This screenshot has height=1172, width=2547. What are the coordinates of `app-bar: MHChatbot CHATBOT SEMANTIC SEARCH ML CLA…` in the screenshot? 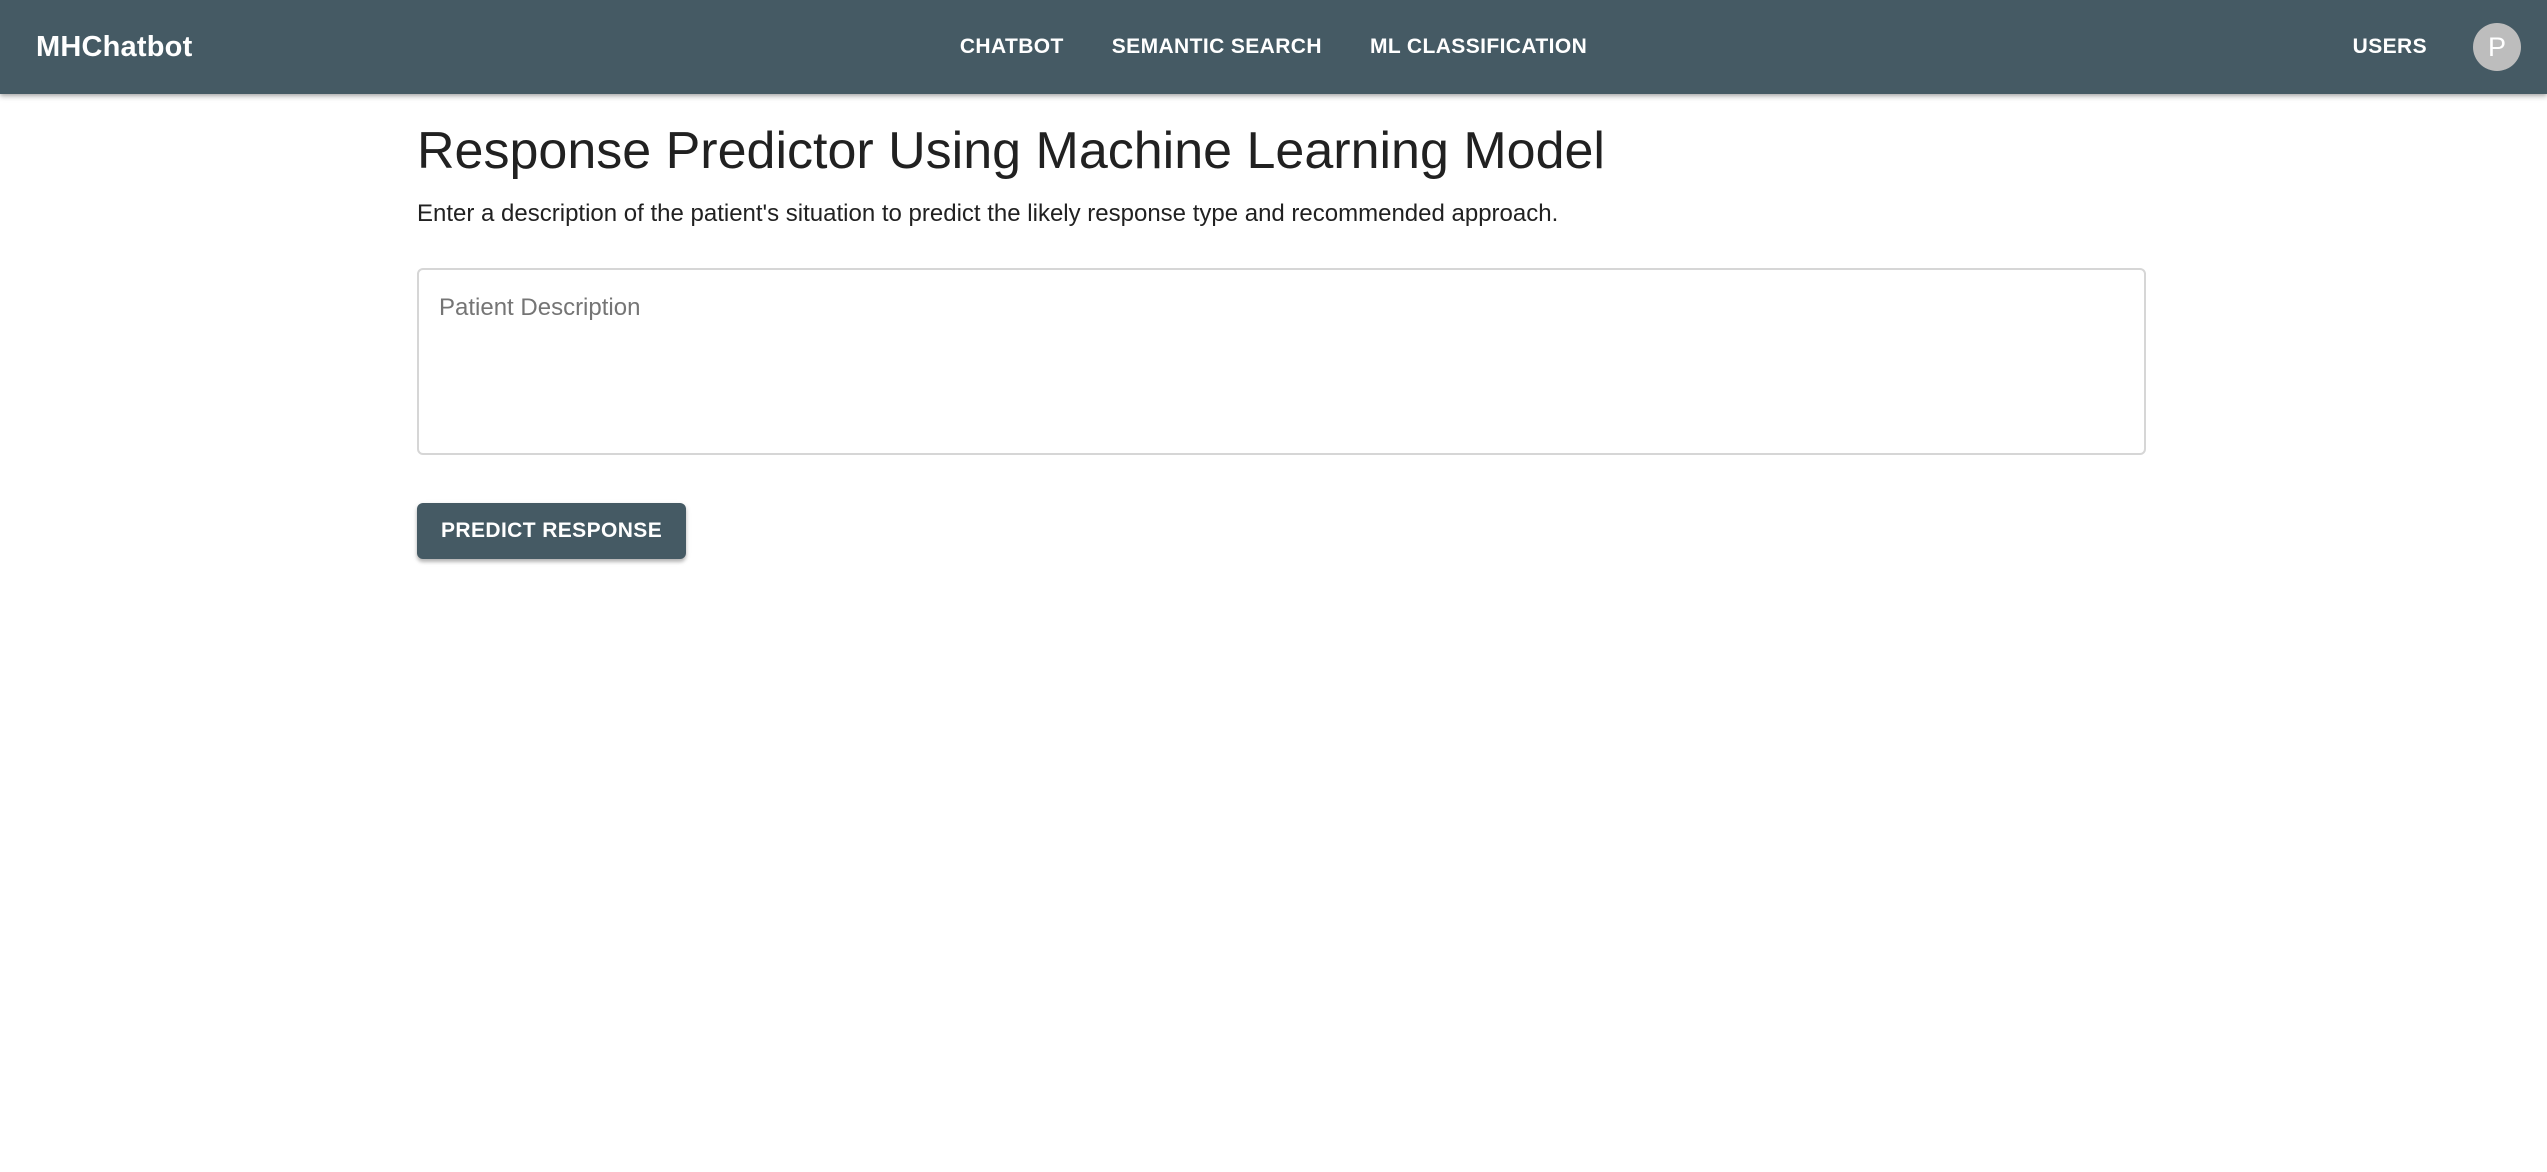 It's located at (1273, 47).